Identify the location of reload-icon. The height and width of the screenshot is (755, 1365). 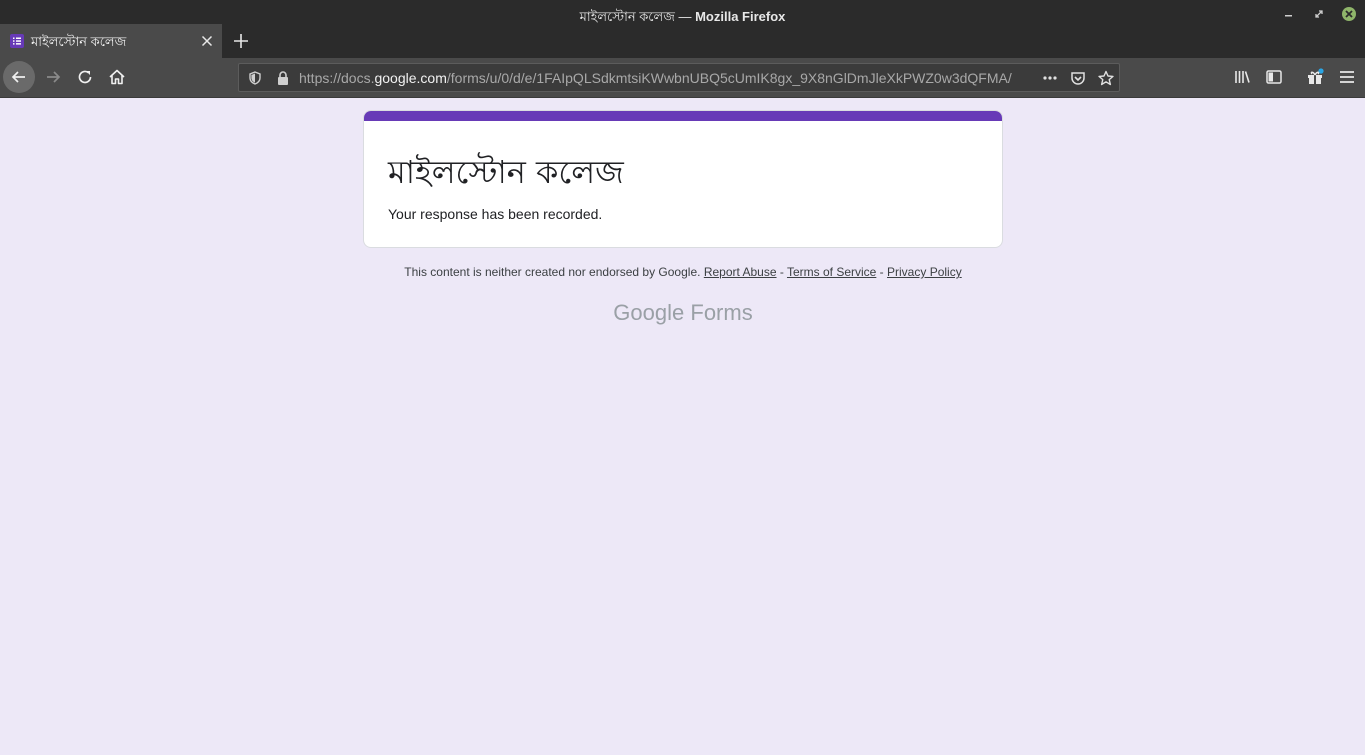
(85, 77).